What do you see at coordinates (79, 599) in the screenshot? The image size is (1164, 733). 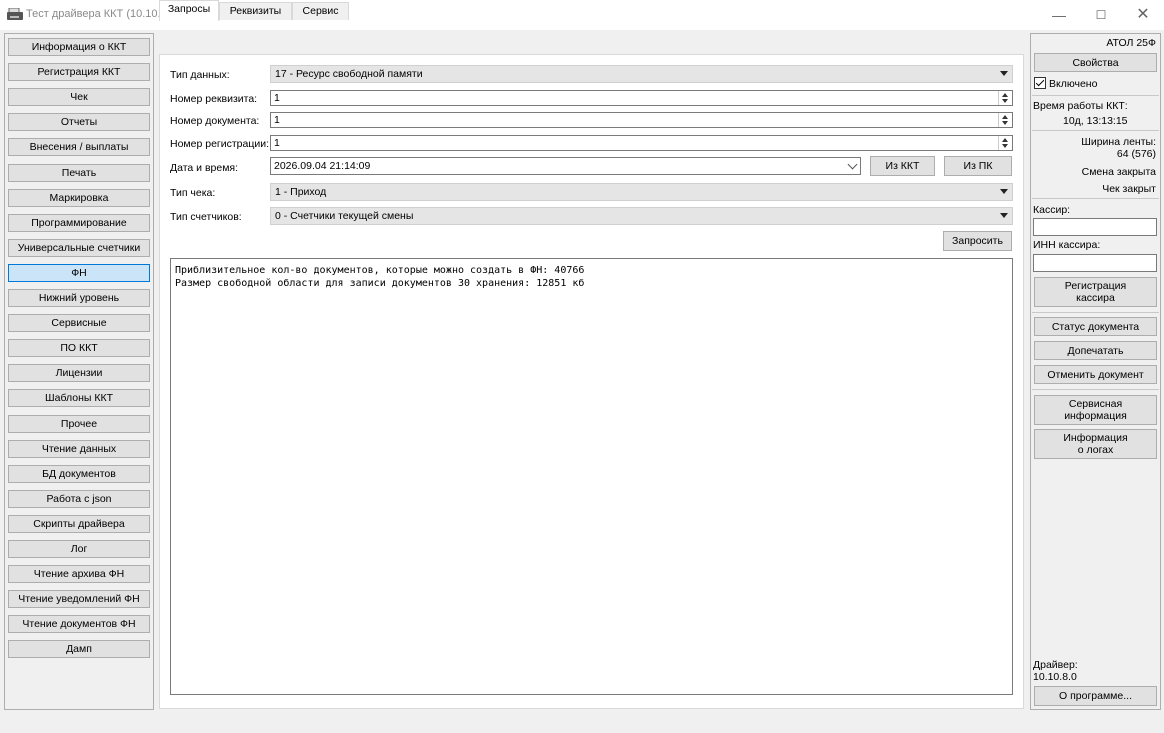 I see `sidebar-item-23: Чтение уведомлений ФН` at bounding box center [79, 599].